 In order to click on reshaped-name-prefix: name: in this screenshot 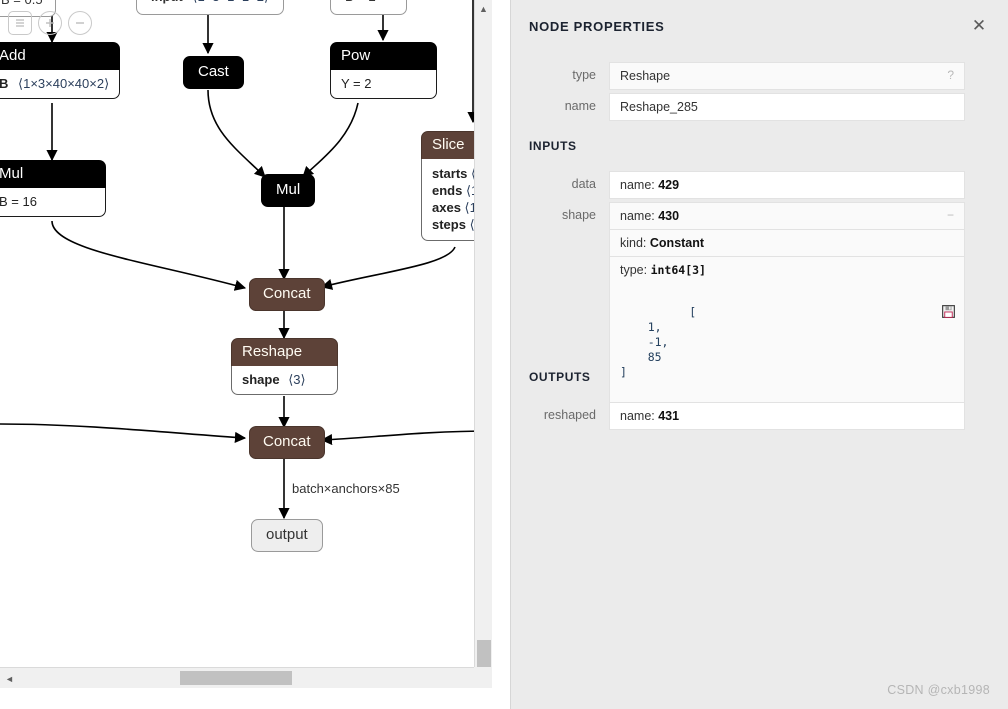, I will do `click(639, 416)`.